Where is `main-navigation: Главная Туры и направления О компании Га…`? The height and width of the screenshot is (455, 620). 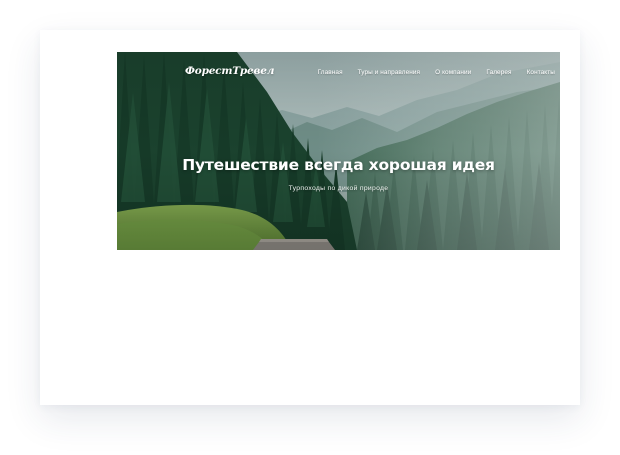
main-navigation: Главная Туры и направления О компании Га… is located at coordinates (436, 72).